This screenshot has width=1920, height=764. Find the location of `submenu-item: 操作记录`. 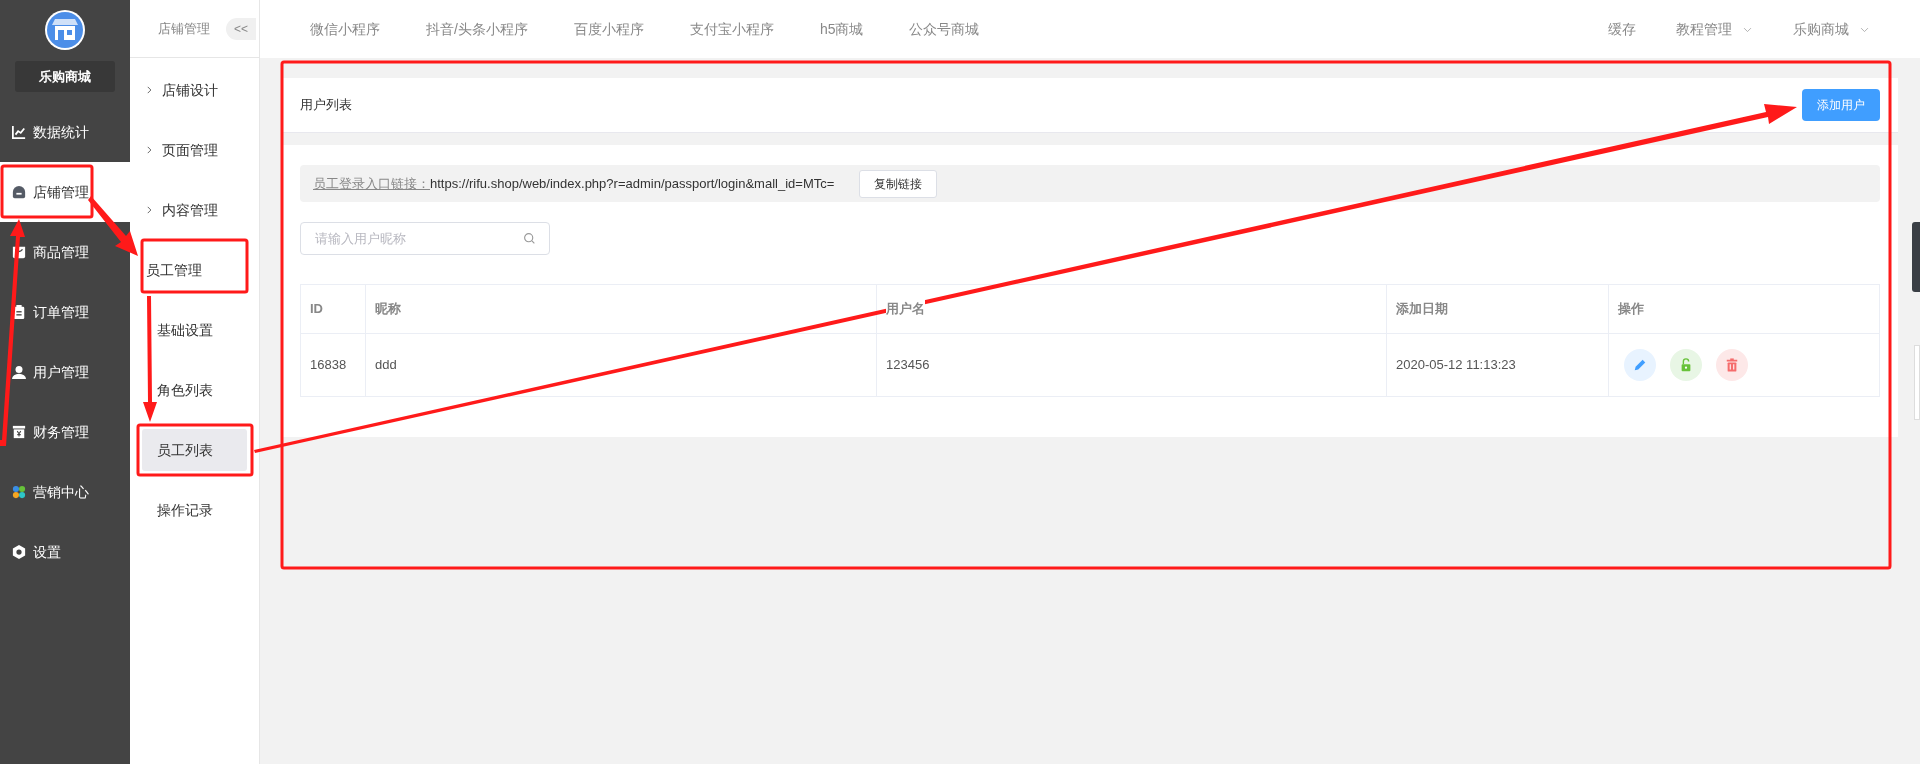

submenu-item: 操作记录 is located at coordinates (194, 510).